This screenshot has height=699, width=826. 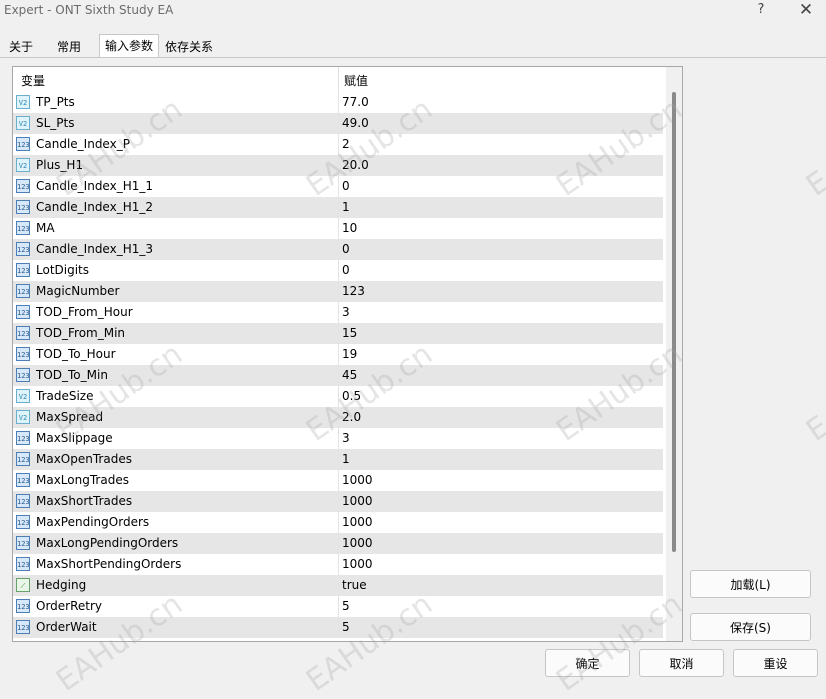 I want to click on parameter-row: 123 TOD_From_Hour 3, so click(x=338, y=312).